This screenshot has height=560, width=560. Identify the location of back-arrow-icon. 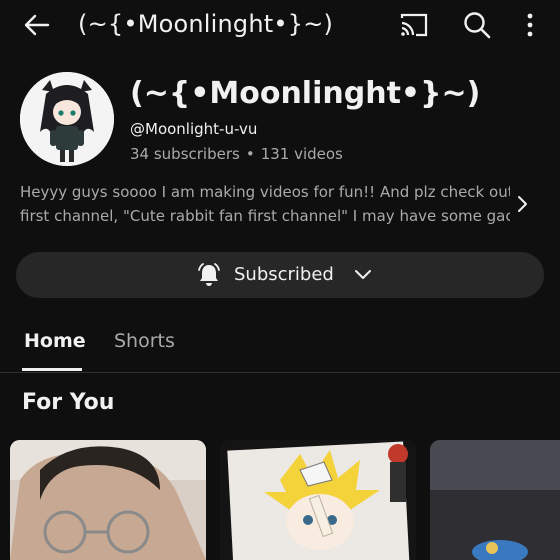
(37, 25).